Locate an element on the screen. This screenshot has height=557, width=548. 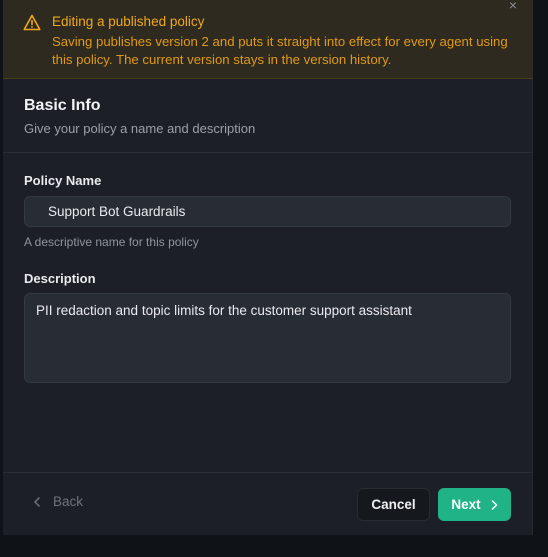
cancel-button-label: Cancel is located at coordinates (393, 504).